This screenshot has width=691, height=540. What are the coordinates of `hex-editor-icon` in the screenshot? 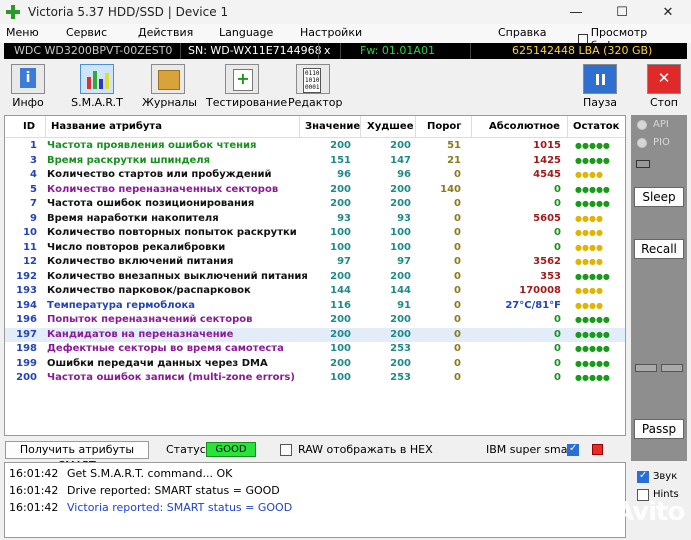 It's located at (313, 79).